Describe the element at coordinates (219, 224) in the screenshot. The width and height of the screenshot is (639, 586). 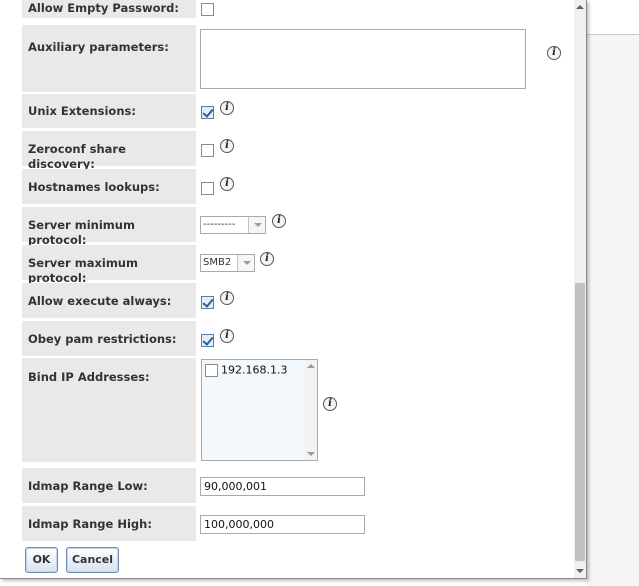
I see `server-min-protocol-value: ---------` at that location.